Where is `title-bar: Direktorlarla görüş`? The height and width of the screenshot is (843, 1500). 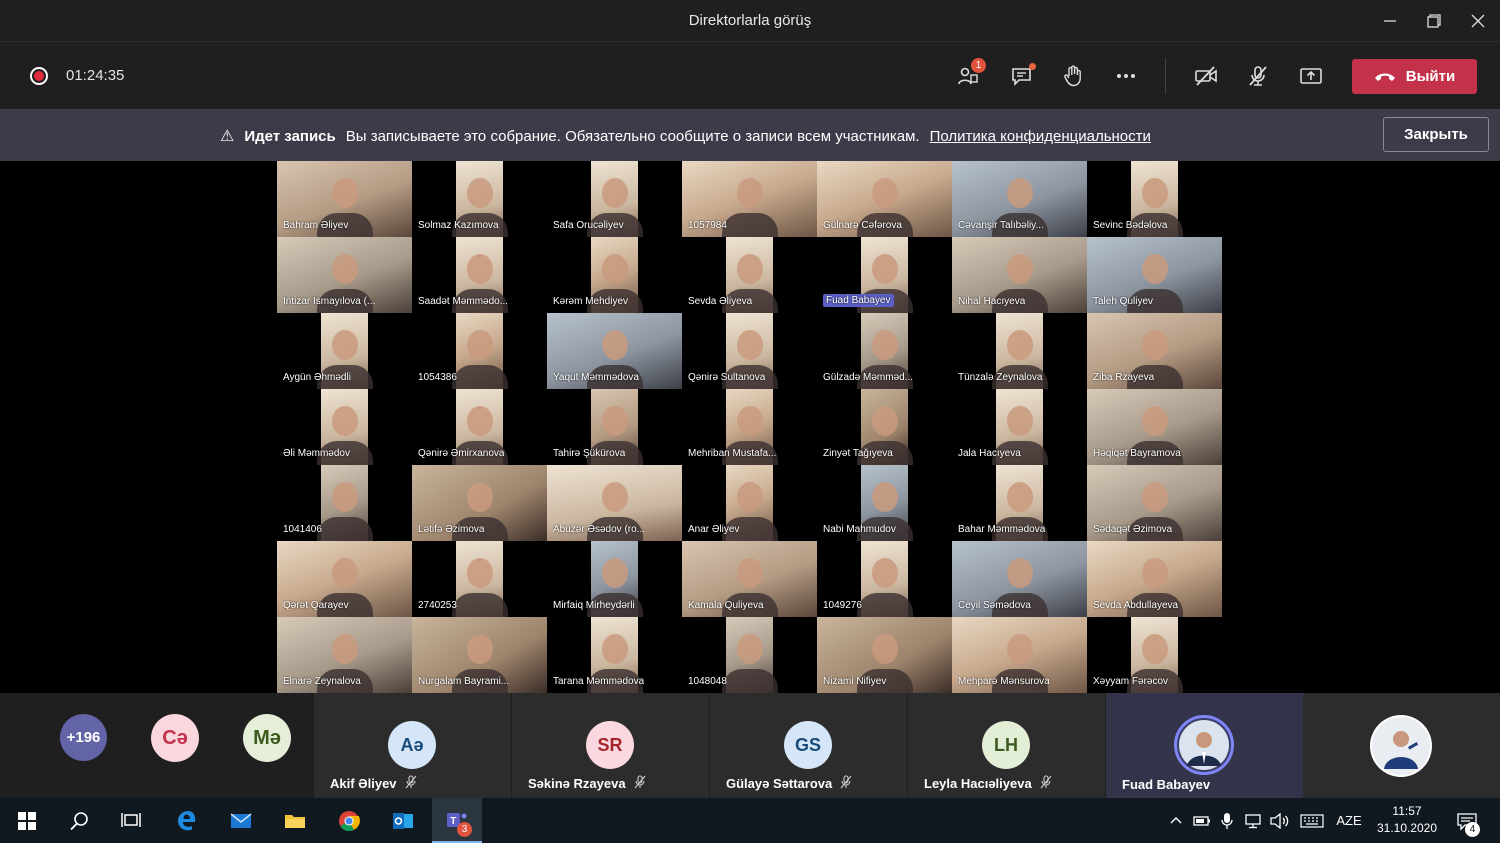 title-bar: Direktorlarla görüş is located at coordinates (750, 21).